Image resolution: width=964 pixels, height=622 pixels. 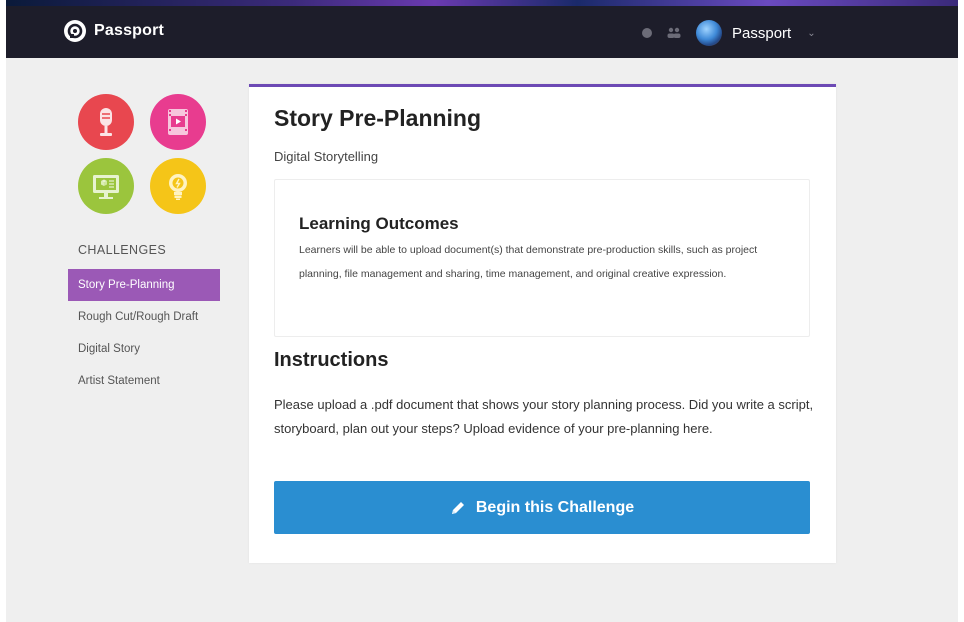 I want to click on user-menu-name: Passport, so click(x=761, y=33).